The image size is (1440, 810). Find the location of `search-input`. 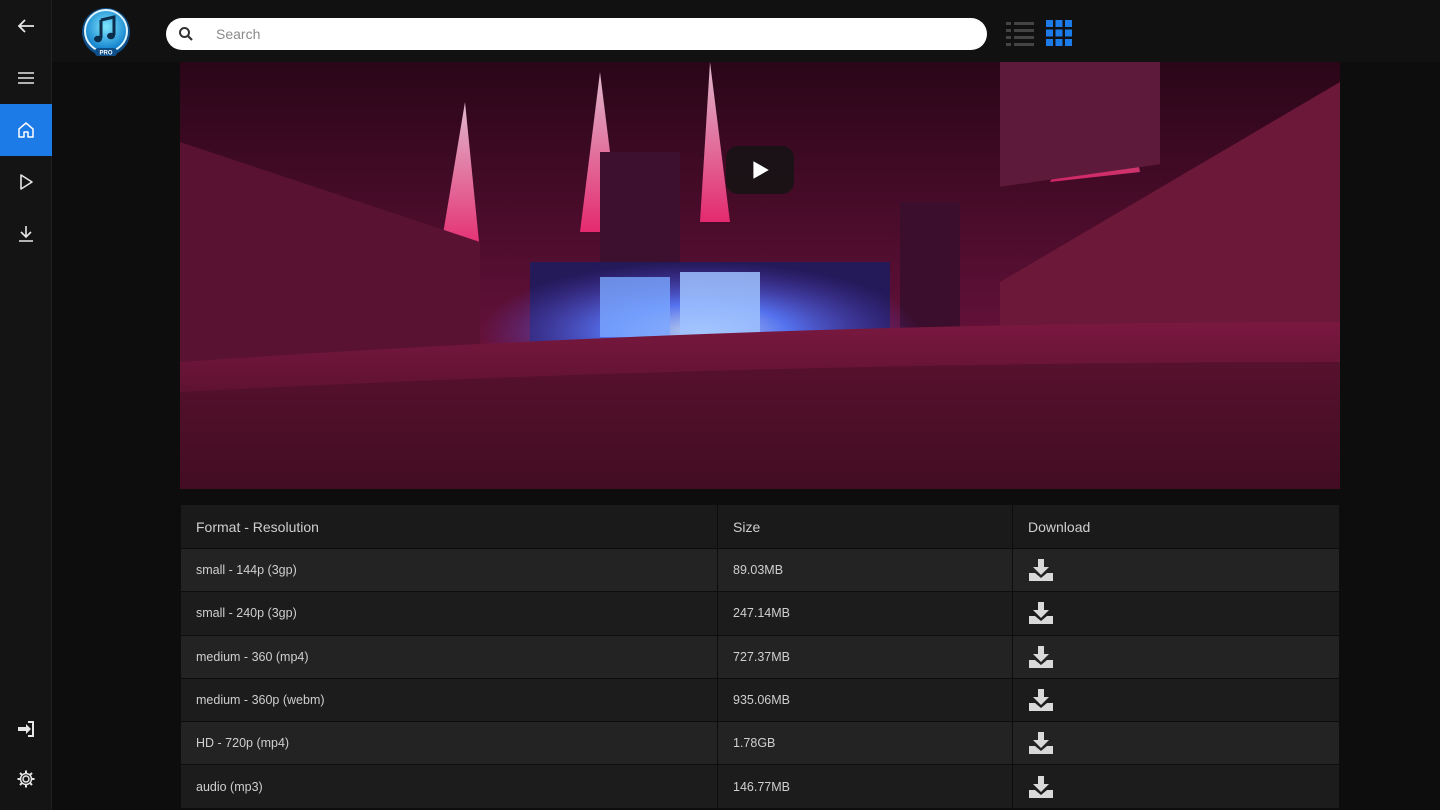

search-input is located at coordinates (586, 34).